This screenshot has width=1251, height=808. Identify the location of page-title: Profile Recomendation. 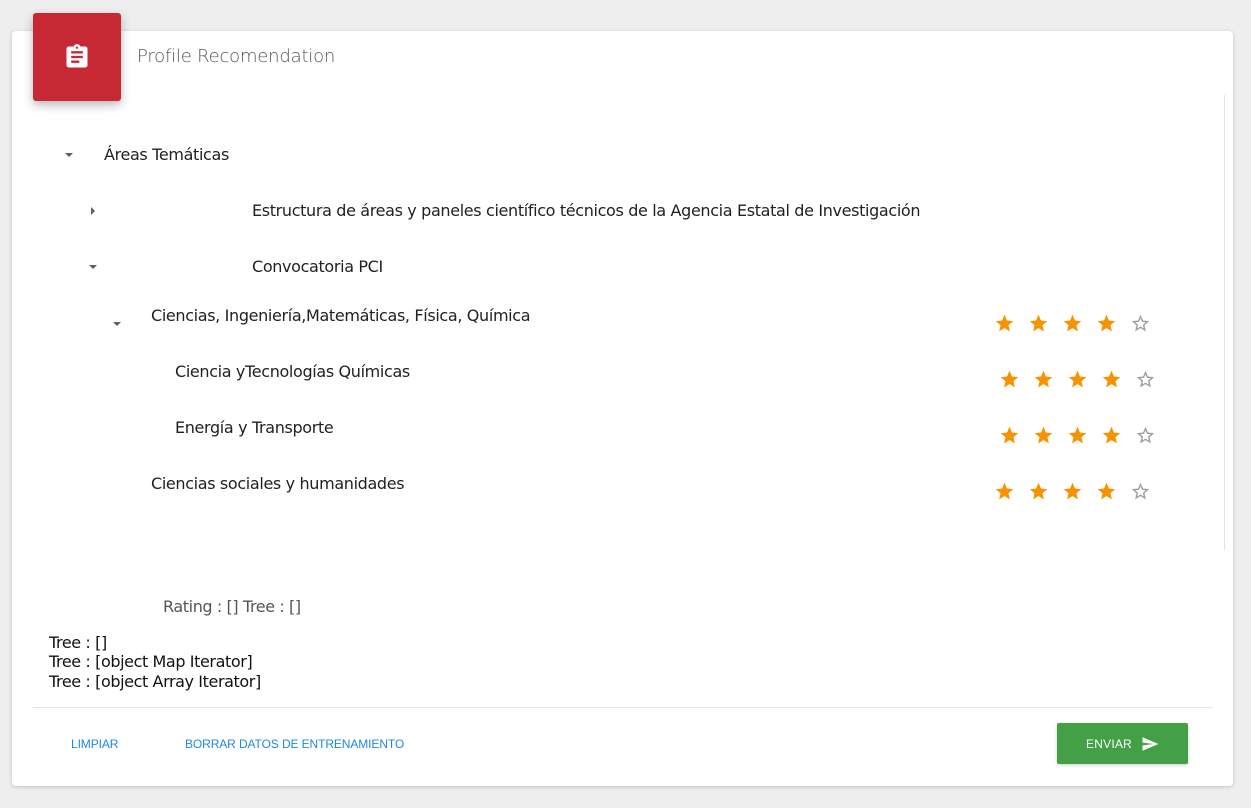
(236, 56).